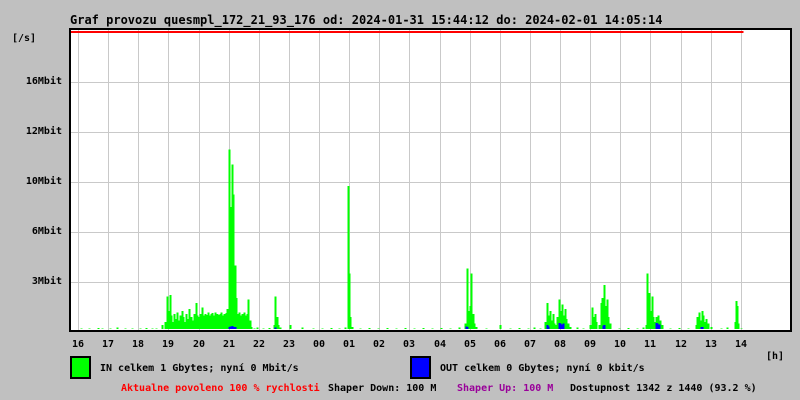 The height and width of the screenshot is (400, 800). What do you see at coordinates (46, 231) in the screenshot?
I see `y-tick-label: 6Mbit` at bounding box center [46, 231].